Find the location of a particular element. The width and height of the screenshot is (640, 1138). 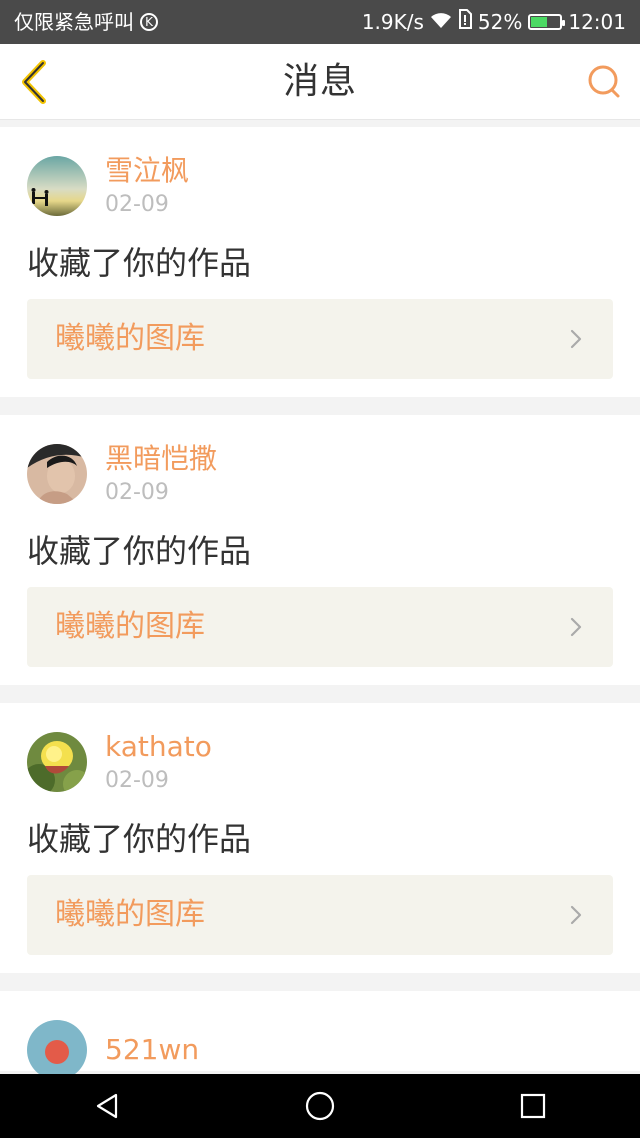

wifi-icon-svg is located at coordinates (440, 20).